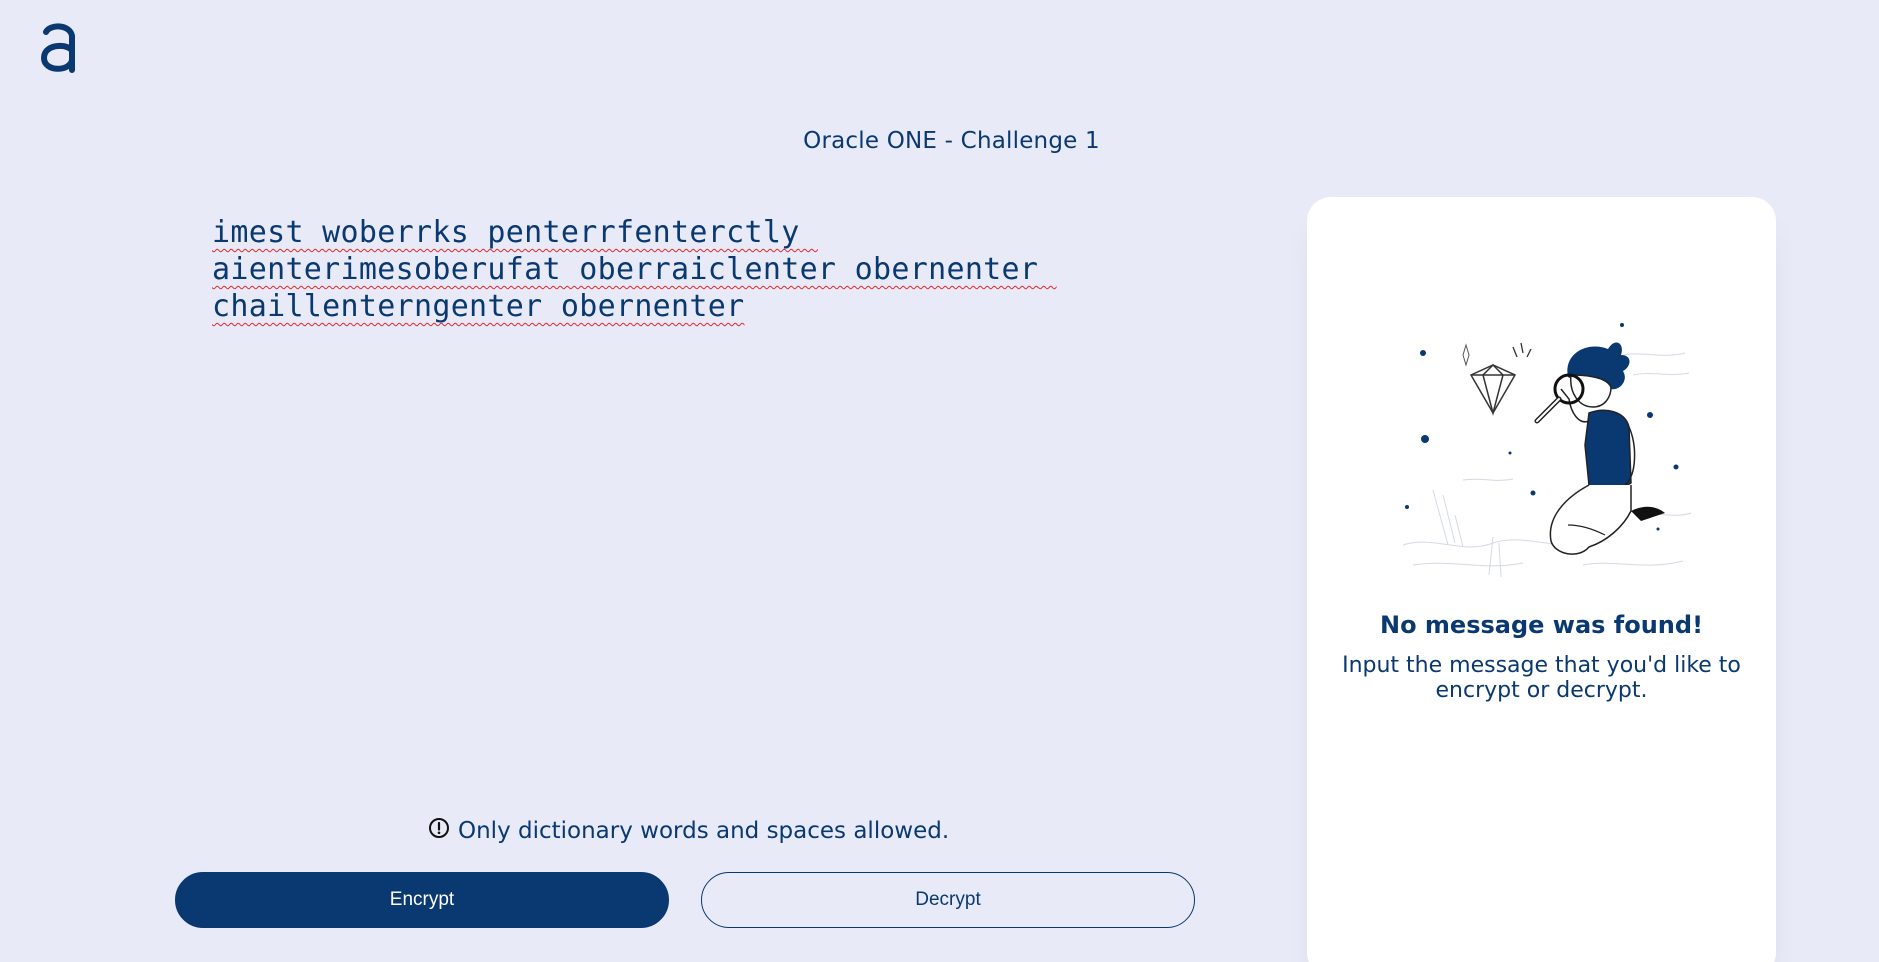 The width and height of the screenshot is (1879, 962). I want to click on page-title: Oracle ONE - Challenge 1, so click(951, 141).